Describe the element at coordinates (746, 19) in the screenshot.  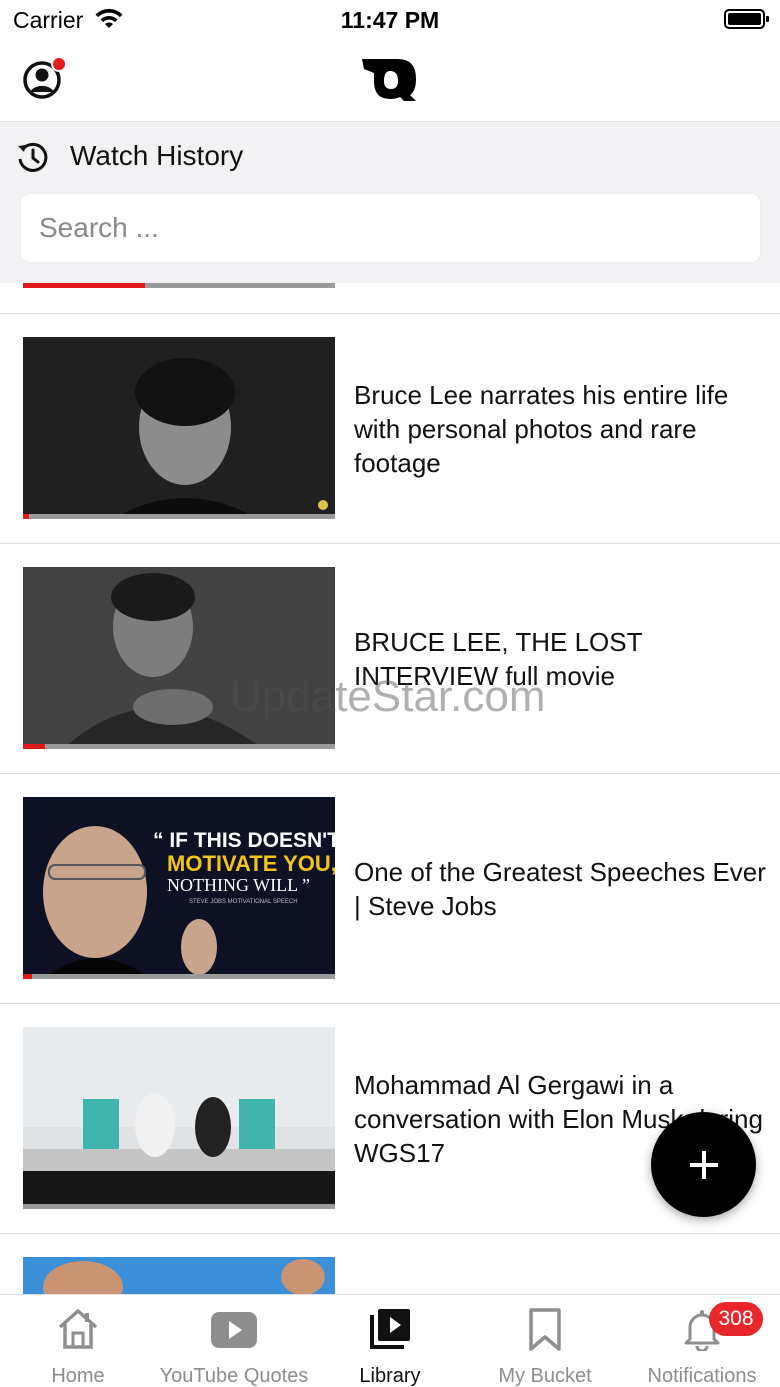
I see `battery-icon` at that location.